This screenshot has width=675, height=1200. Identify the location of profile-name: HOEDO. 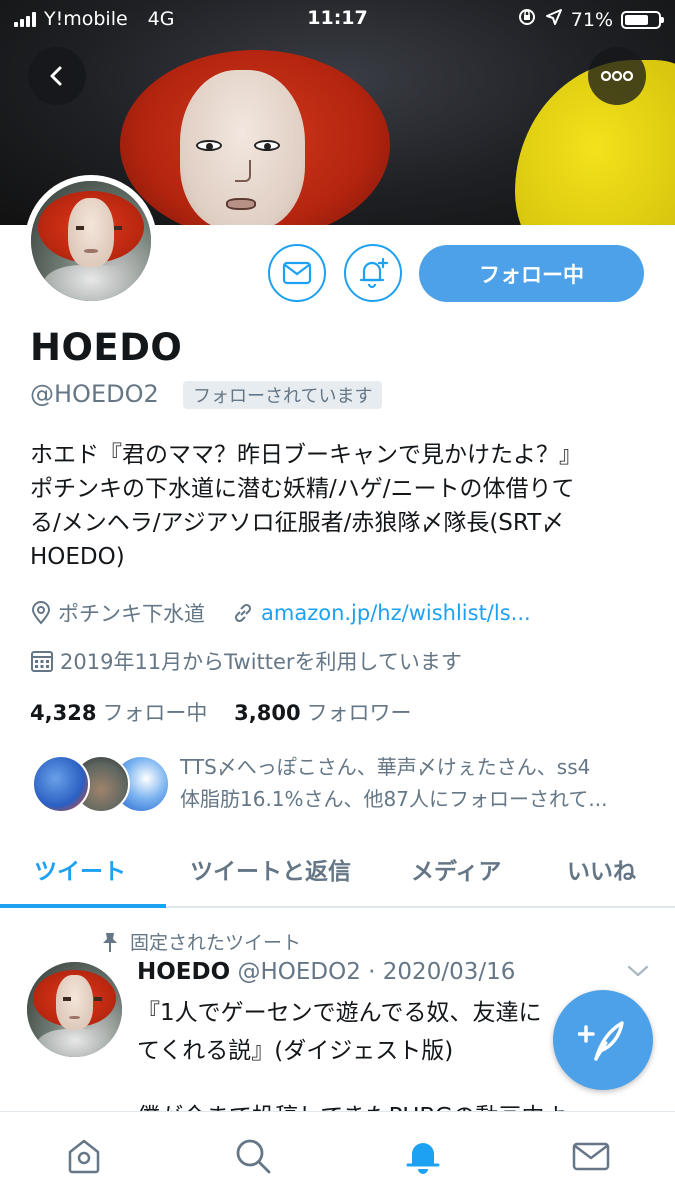
(106, 347).